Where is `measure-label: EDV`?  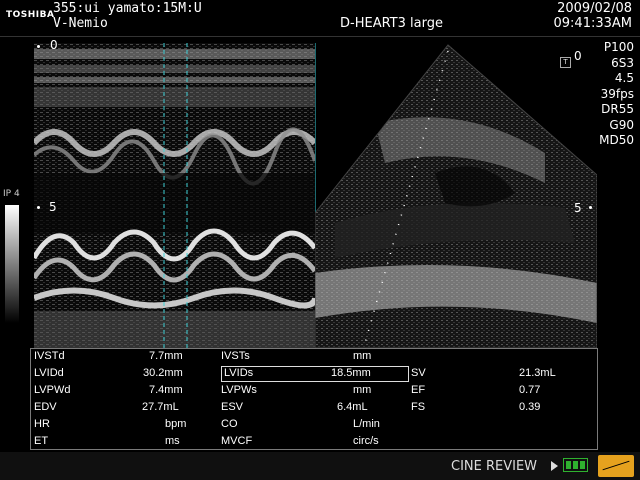
measure-label: EDV is located at coordinates (45, 407).